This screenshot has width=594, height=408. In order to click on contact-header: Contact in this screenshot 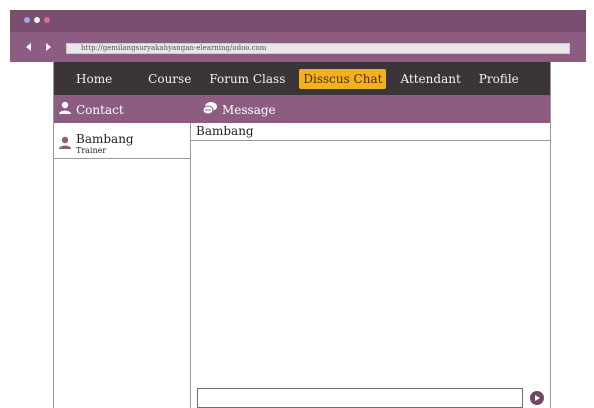, I will do `click(91, 109)`.